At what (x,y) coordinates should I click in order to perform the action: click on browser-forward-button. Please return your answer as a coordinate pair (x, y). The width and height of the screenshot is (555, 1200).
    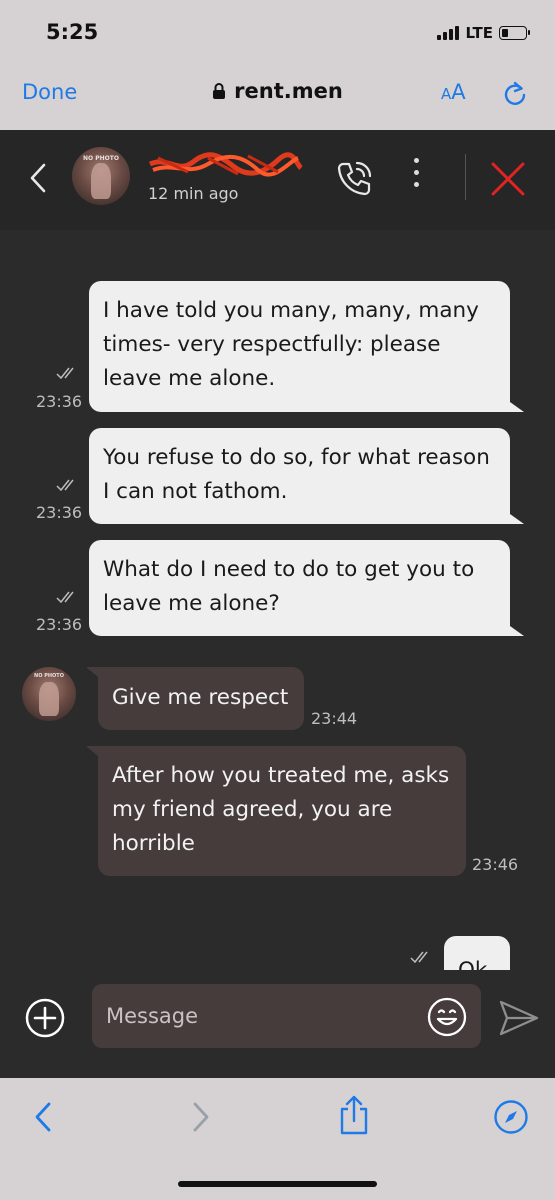
    Looking at the image, I should click on (201, 1119).